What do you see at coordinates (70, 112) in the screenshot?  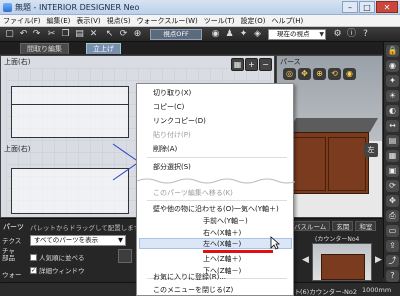 I see `cabinet-outline-top` at bounding box center [70, 112].